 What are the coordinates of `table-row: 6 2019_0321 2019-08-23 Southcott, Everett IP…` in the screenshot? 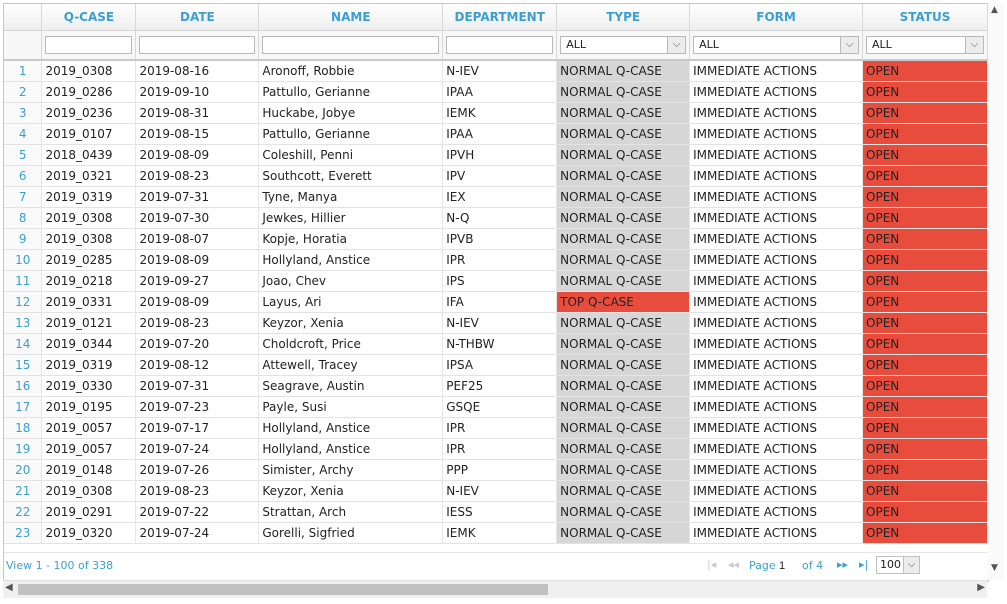 It's located at (496, 176).